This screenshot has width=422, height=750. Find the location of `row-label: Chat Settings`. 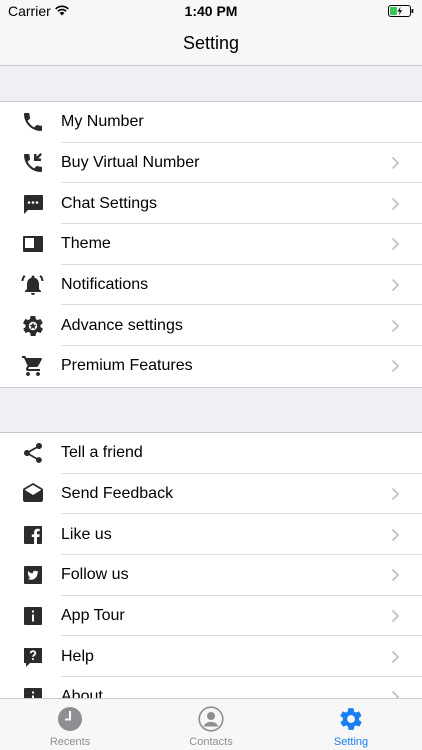

row-label: Chat Settings is located at coordinates (109, 203).